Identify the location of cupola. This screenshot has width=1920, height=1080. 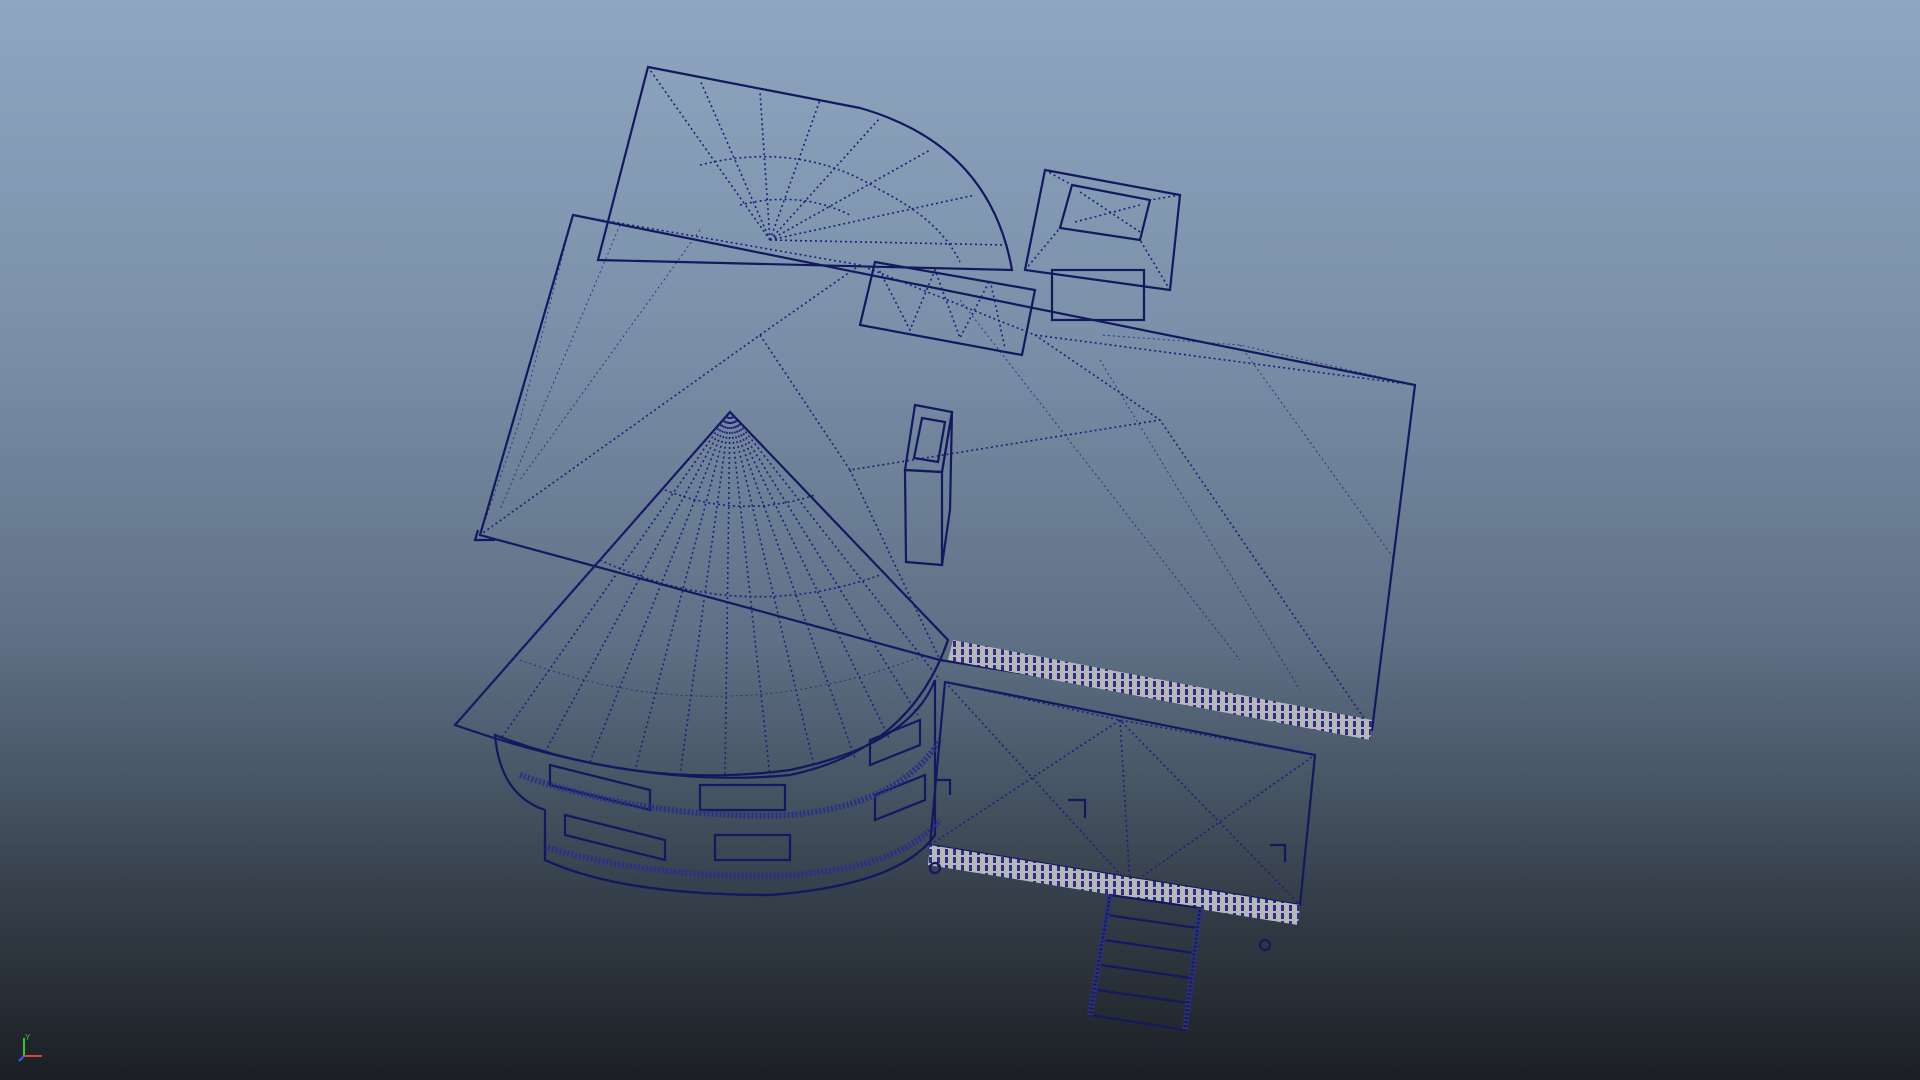
(1102, 245).